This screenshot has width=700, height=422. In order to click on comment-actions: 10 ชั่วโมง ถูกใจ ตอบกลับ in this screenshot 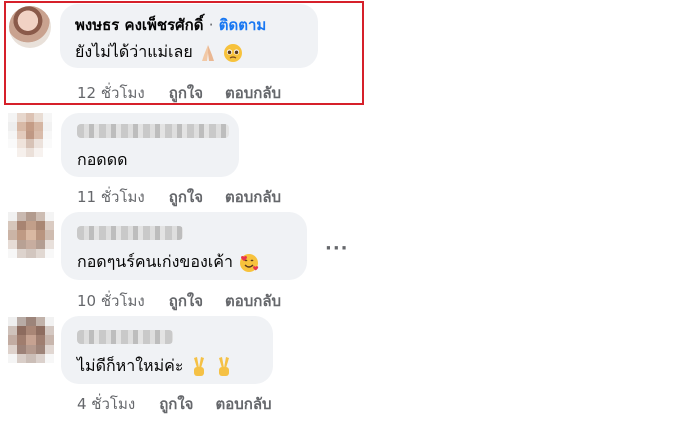, I will do `click(190, 301)`.